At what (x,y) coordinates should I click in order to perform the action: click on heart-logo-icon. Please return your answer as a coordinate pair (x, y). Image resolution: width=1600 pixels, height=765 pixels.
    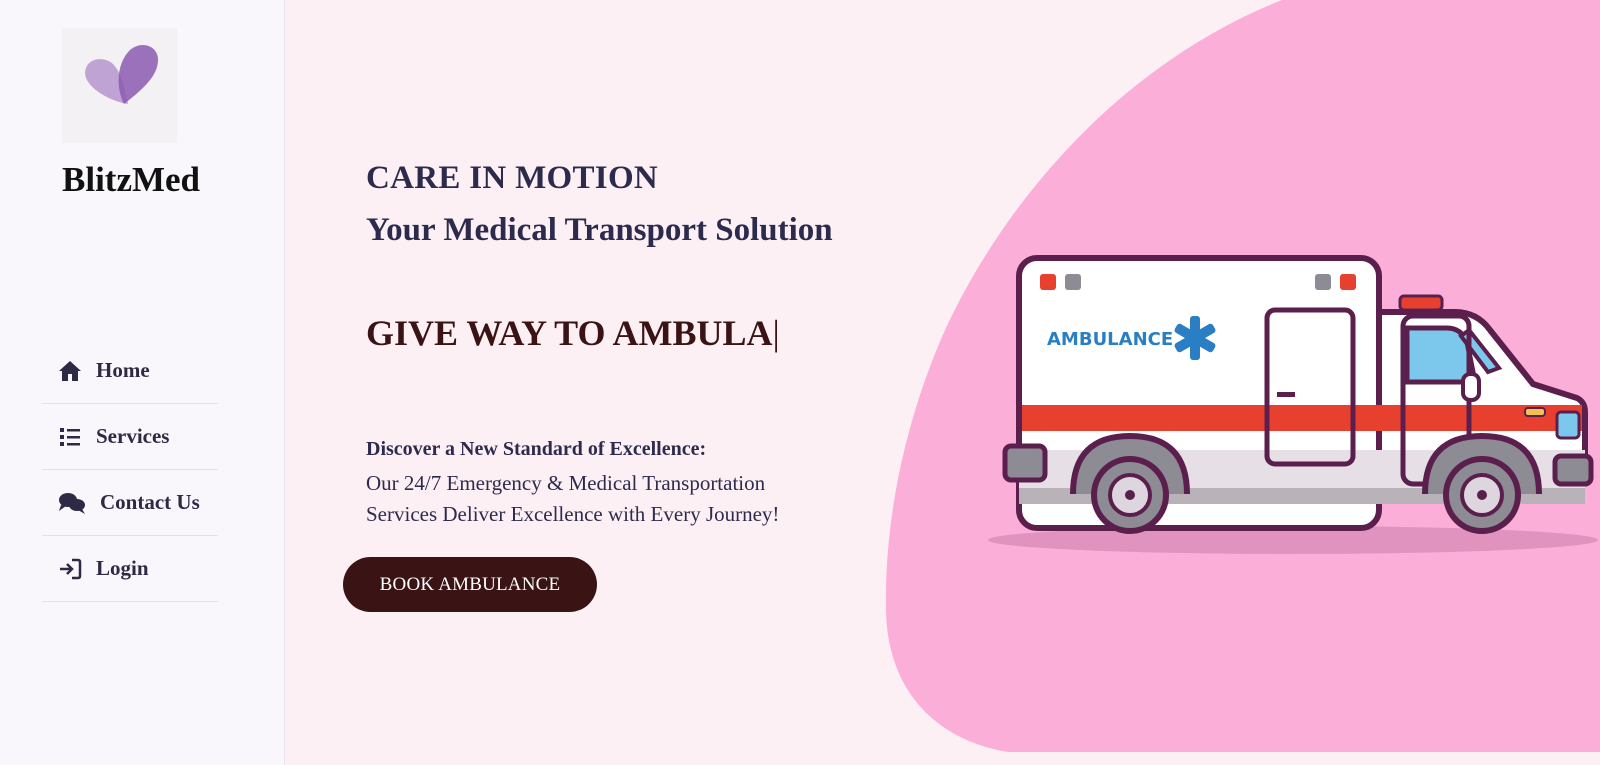
    Looking at the image, I should click on (121, 74).